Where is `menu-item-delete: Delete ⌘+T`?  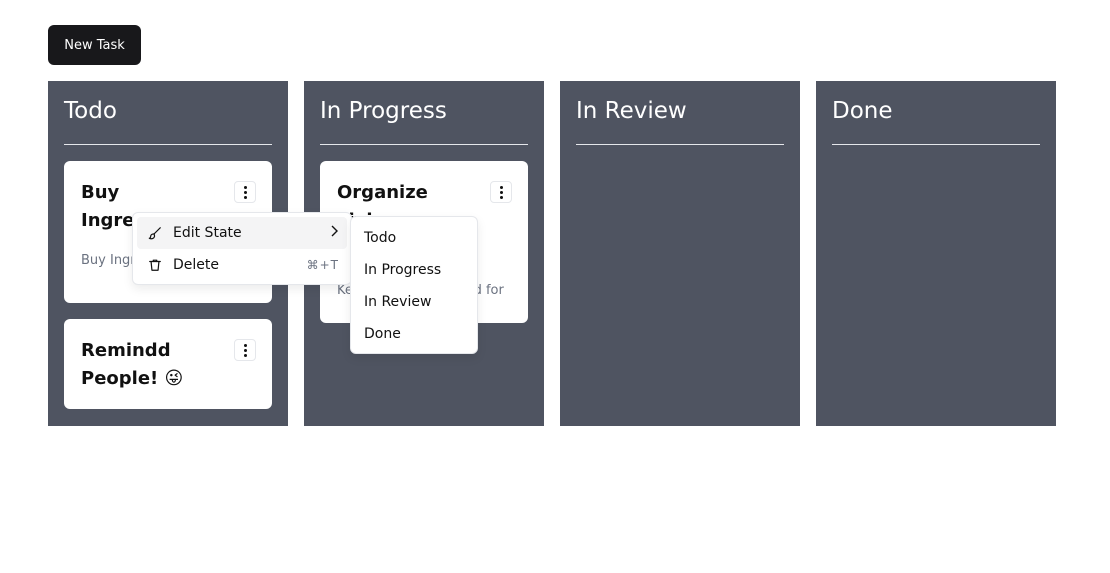 menu-item-delete: Delete ⌘+T is located at coordinates (242, 265).